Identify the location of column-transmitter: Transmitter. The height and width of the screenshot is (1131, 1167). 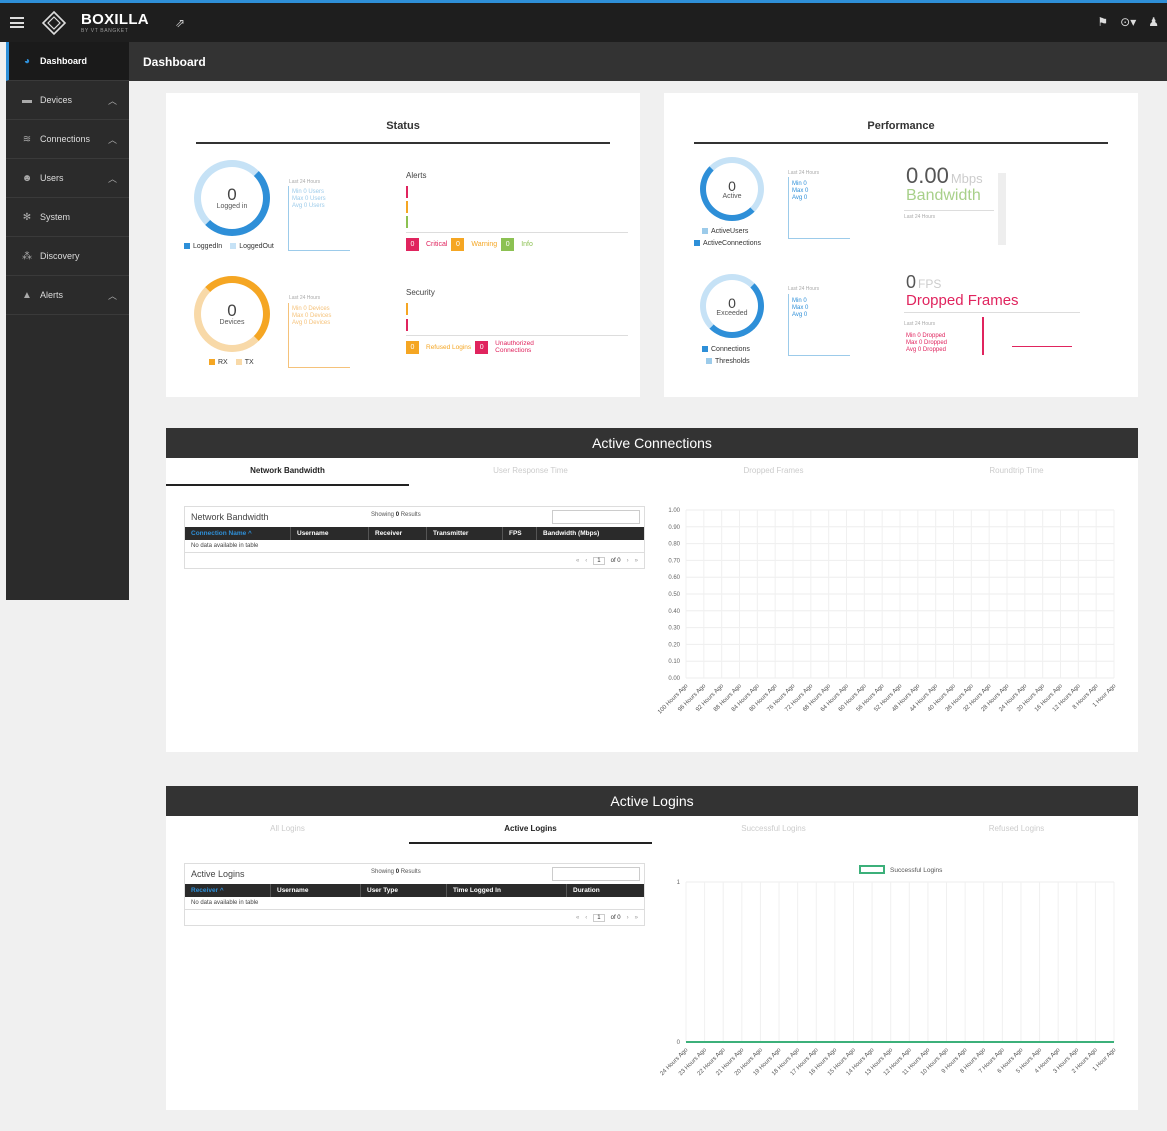
(465, 533).